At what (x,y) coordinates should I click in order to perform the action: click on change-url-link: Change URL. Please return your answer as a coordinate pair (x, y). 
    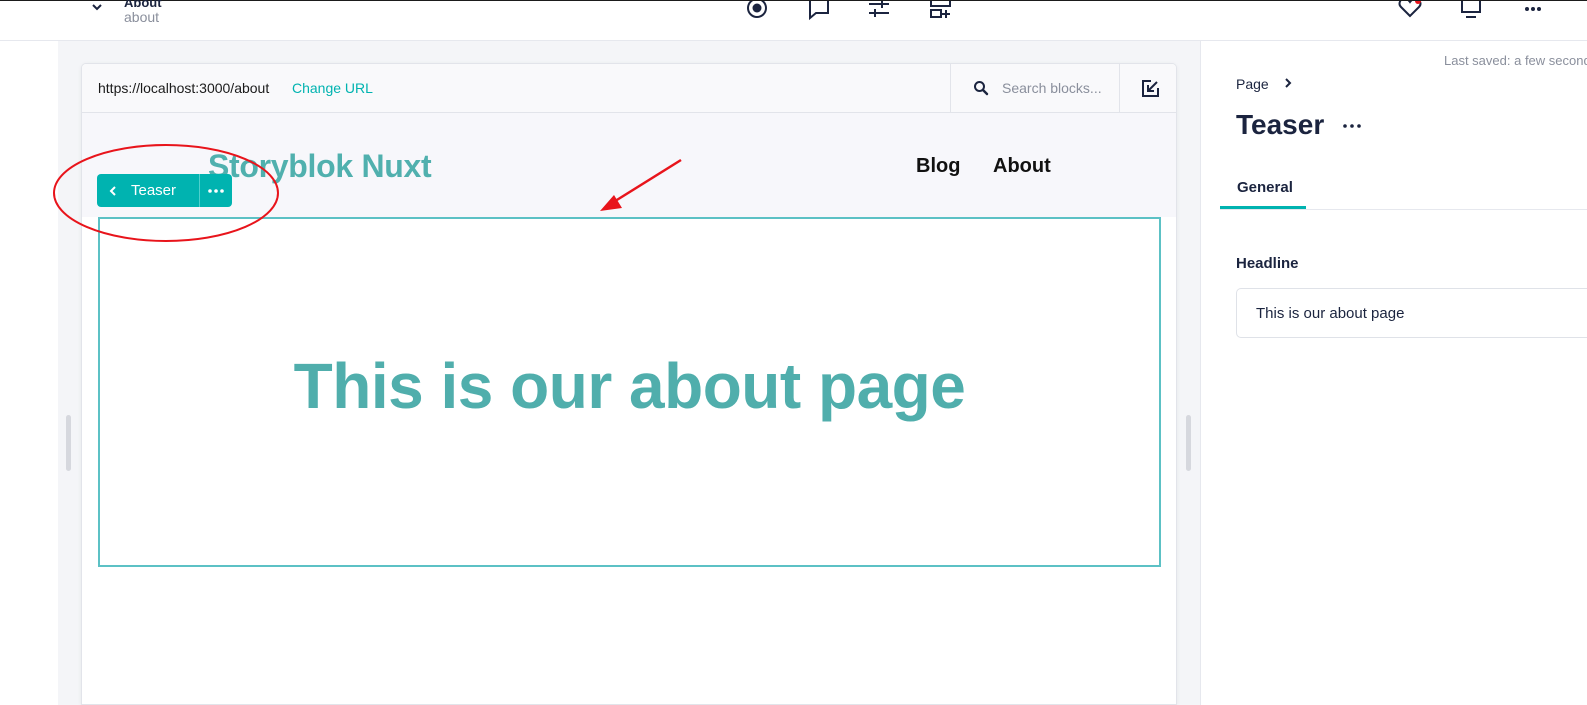
    Looking at the image, I should click on (332, 88).